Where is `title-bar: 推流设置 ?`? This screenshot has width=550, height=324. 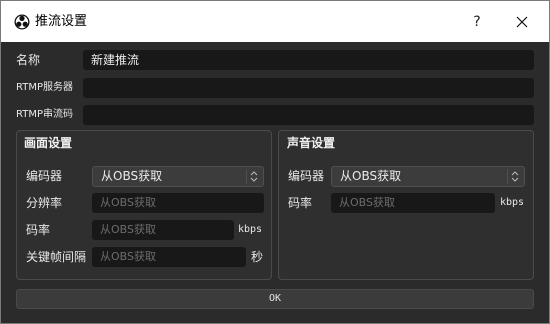
title-bar: 推流设置 ? is located at coordinates (275, 21).